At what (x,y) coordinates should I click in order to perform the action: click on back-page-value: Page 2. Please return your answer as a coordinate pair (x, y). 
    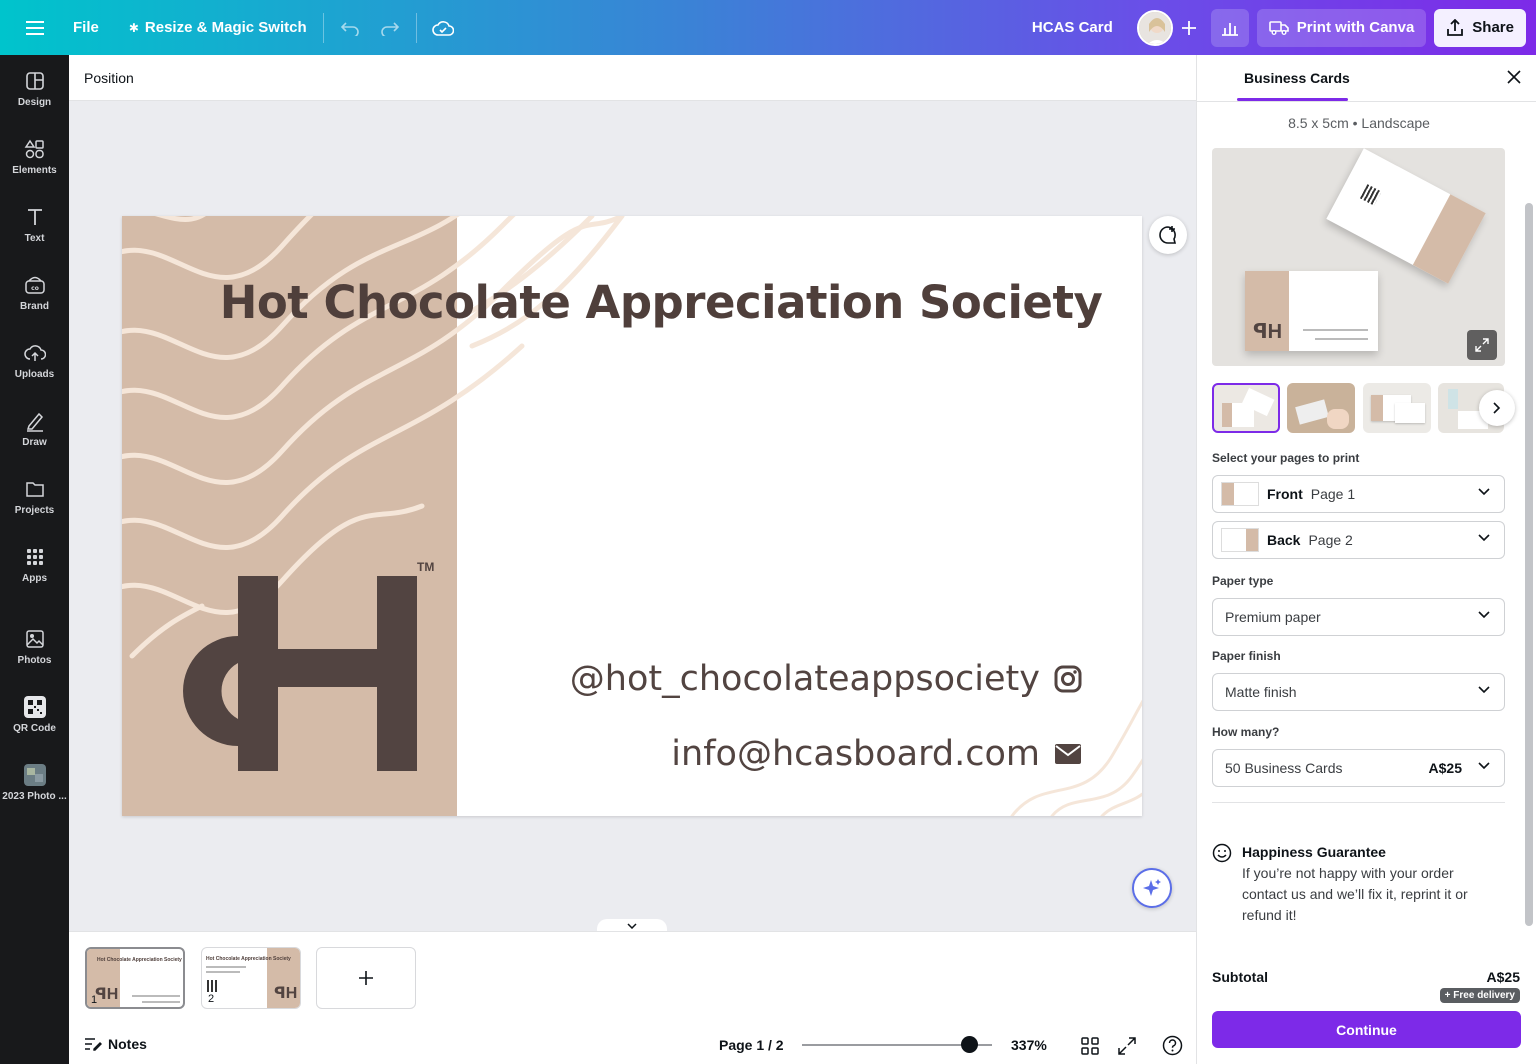
    Looking at the image, I should click on (1330, 540).